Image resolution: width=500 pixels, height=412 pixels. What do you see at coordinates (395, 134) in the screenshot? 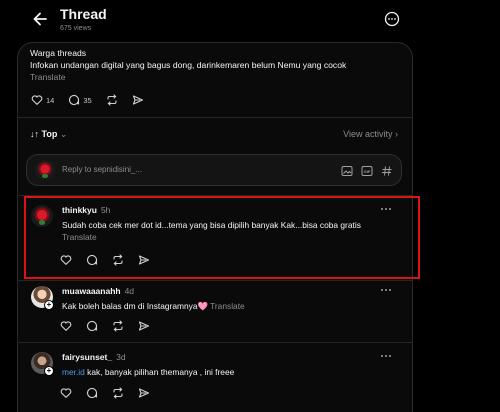
I see `chevron-right-icon: ›` at bounding box center [395, 134].